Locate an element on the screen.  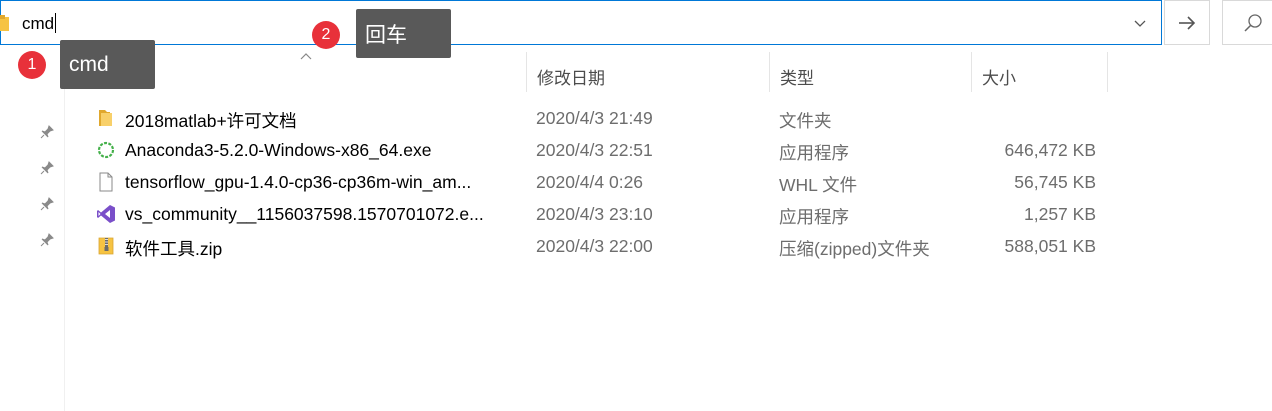
file-name: Anaconda3-5.2.0-Windows-x86_64.exe is located at coordinates (278, 150).